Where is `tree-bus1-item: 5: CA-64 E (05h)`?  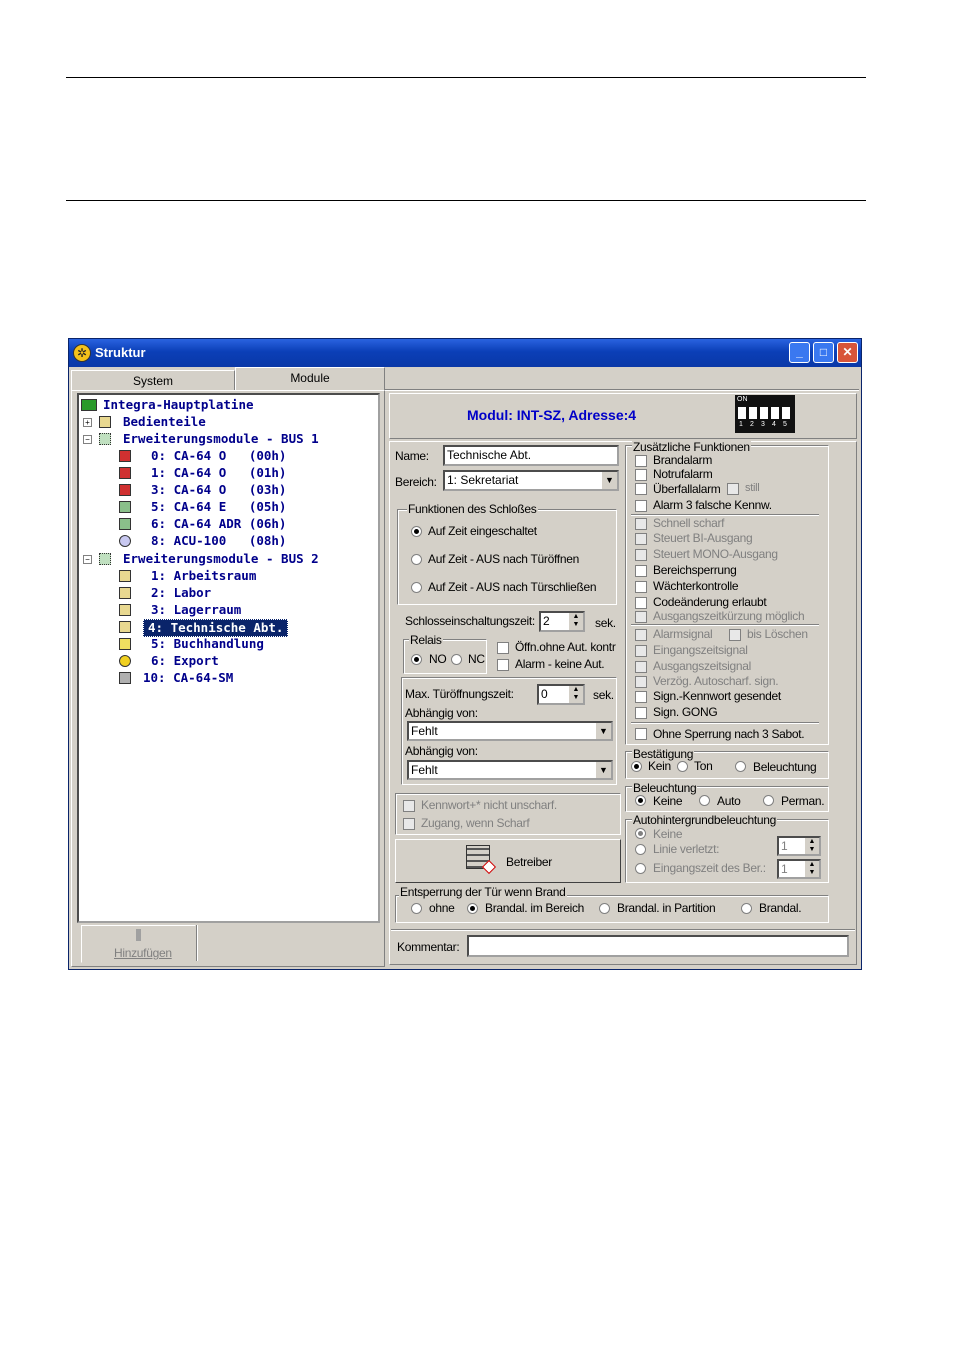 tree-bus1-item: 5: CA-64 E (05h) is located at coordinates (218, 507).